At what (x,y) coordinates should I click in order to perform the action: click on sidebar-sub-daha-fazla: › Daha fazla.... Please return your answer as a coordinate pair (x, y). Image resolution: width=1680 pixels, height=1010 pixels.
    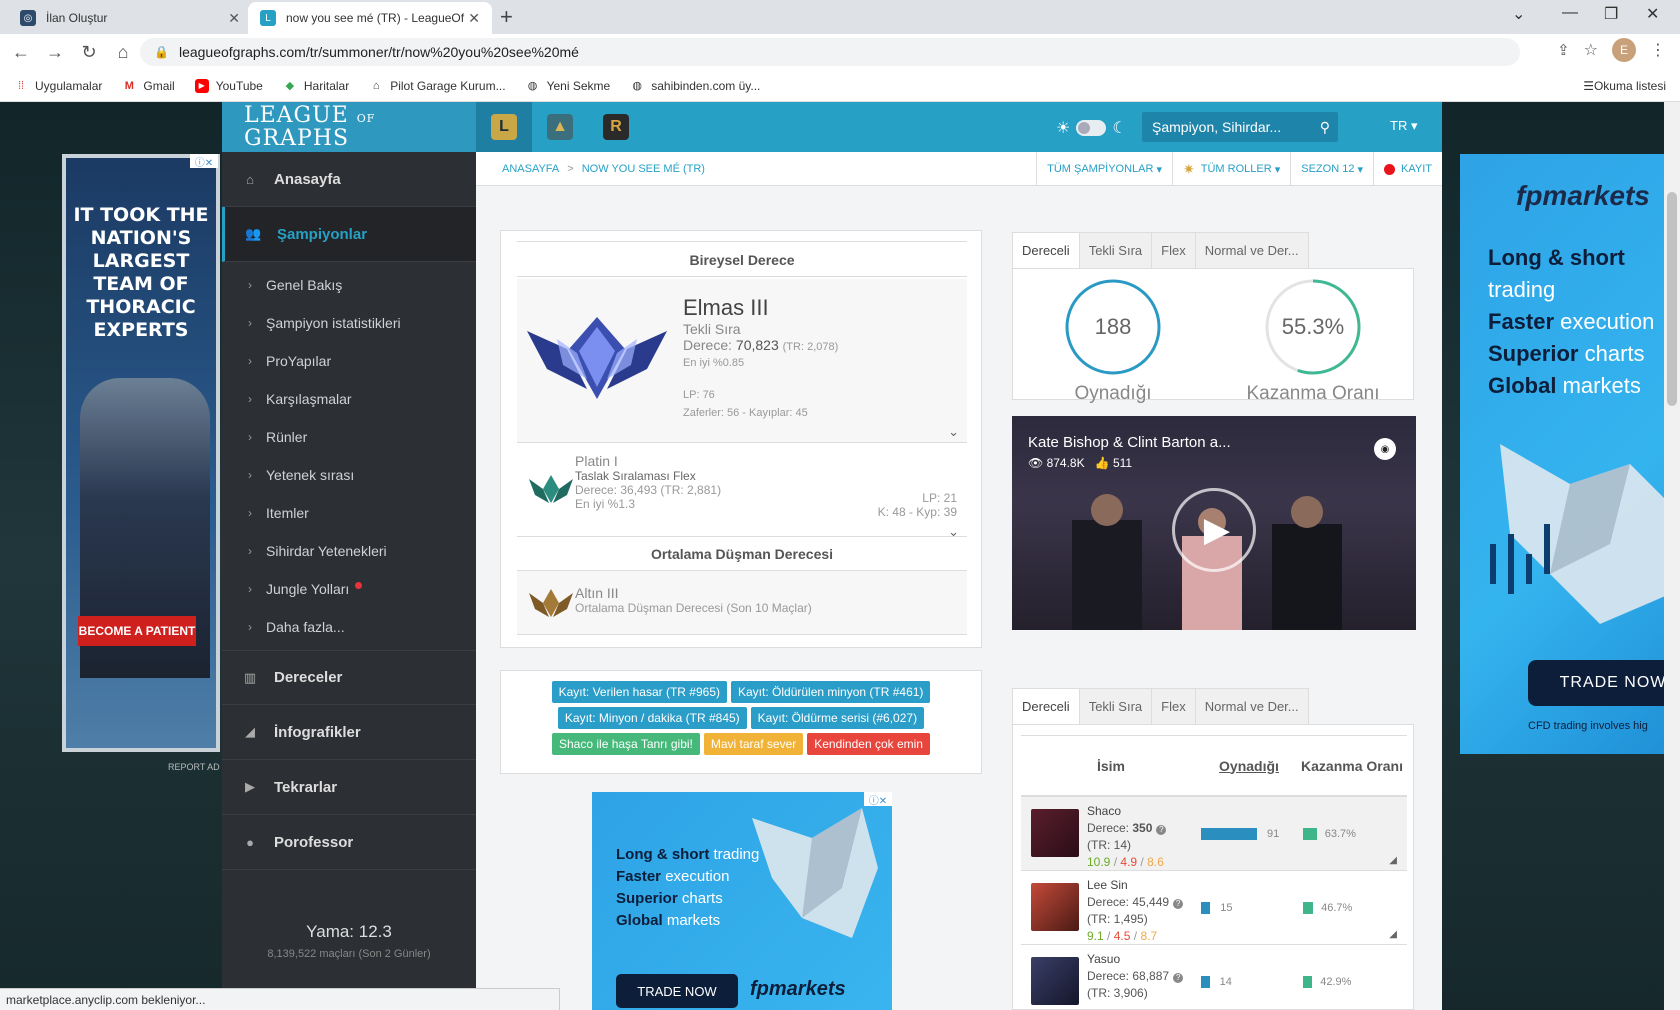
    Looking at the image, I should click on (349, 627).